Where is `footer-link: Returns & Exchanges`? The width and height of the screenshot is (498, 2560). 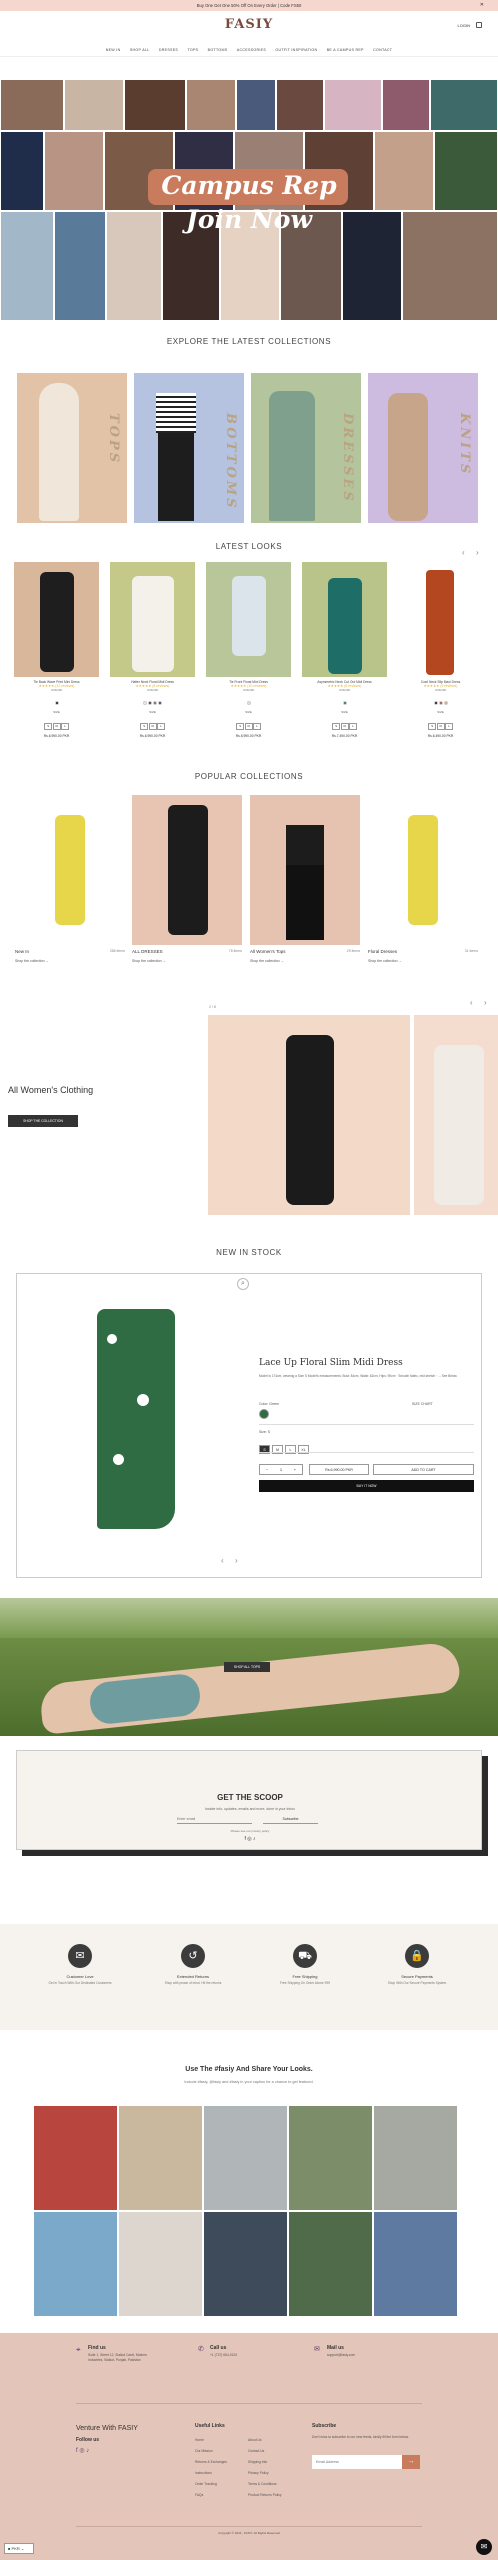
footer-link: Returns & Exchanges is located at coordinates (211, 2462).